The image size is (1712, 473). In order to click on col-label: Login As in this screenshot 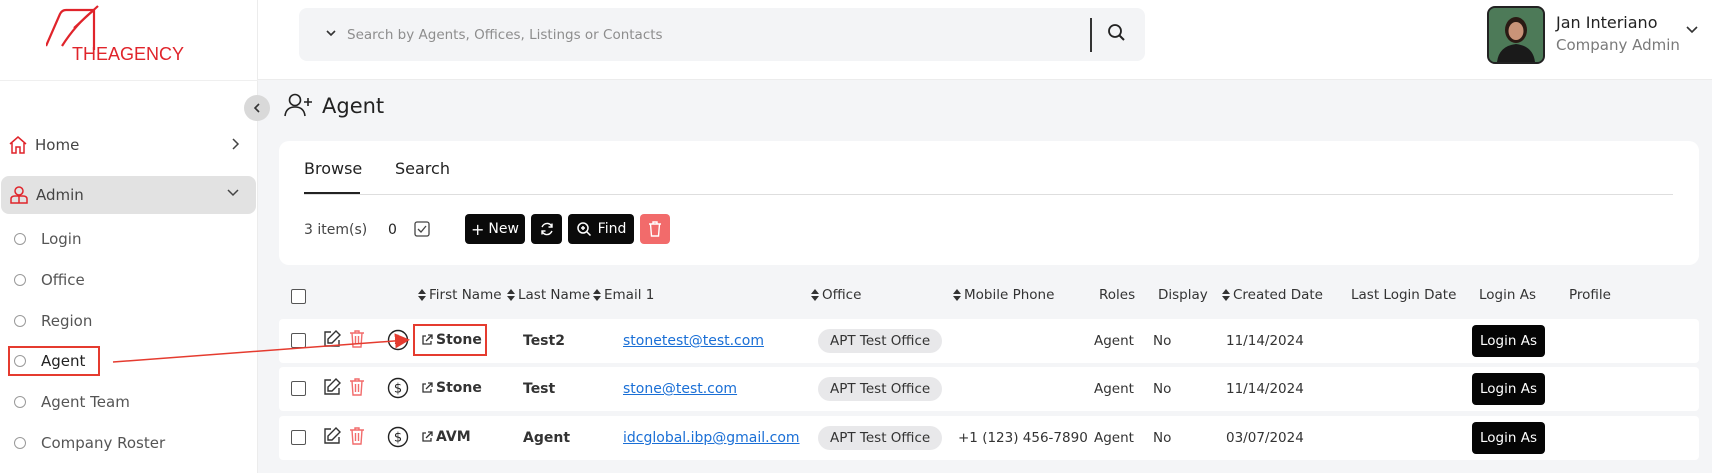, I will do `click(1507, 295)`.